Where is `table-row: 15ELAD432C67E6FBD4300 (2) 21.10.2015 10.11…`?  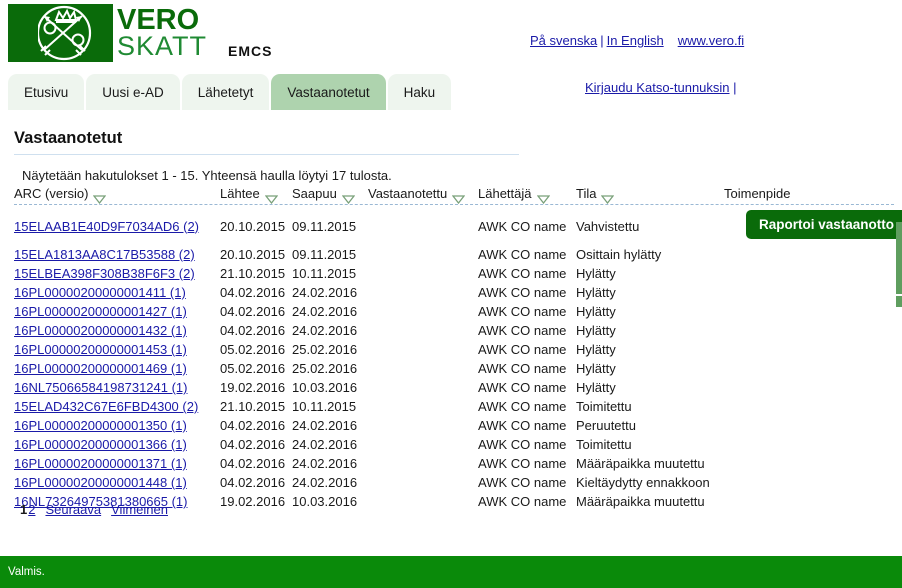
table-row: 15ELAD432C67E6FBD4300 (2) 21.10.2015 10.11… is located at coordinates (454, 406).